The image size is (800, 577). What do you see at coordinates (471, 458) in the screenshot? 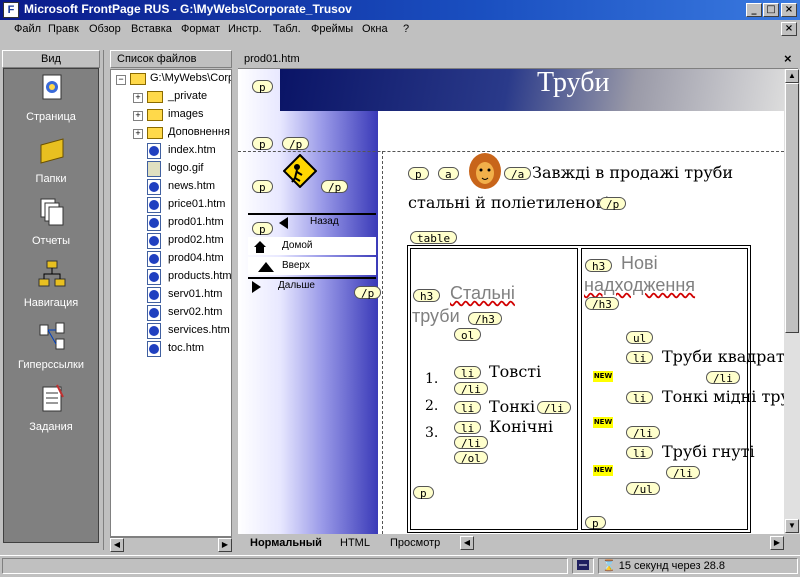
I see `tag-ol-end: /ol` at bounding box center [471, 458].